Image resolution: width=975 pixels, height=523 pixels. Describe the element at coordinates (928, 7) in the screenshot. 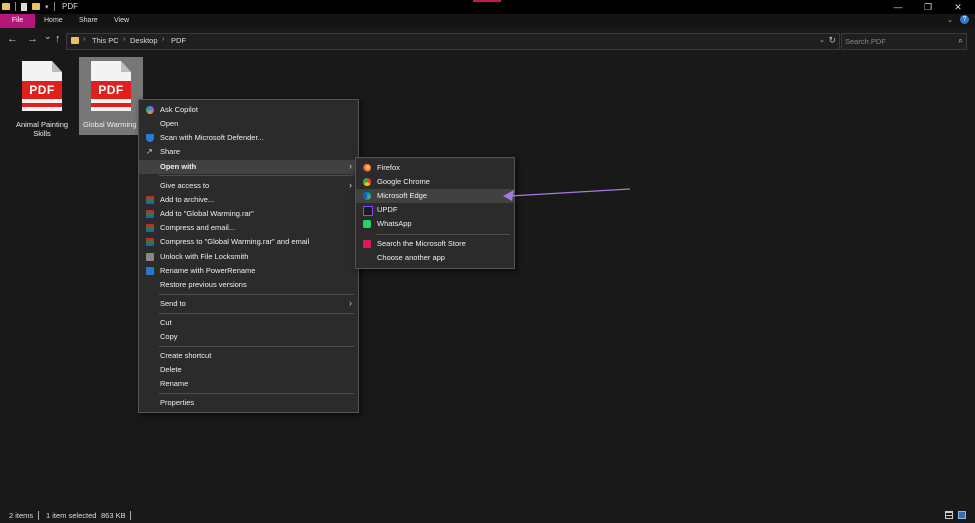

I see `maximize-button: ❐` at that location.